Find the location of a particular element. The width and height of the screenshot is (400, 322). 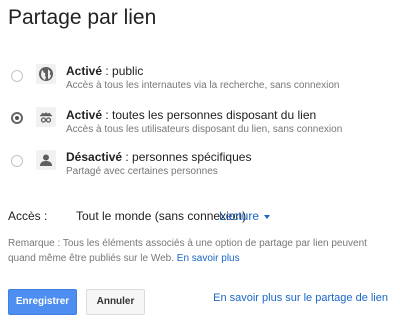

user-icon is located at coordinates (46, 160).